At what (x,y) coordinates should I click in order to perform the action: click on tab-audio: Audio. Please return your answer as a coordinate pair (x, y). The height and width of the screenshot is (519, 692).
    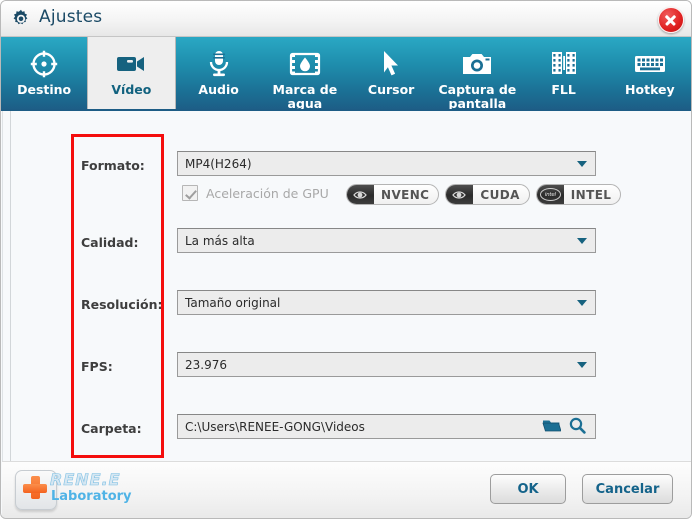
    Looking at the image, I should click on (219, 74).